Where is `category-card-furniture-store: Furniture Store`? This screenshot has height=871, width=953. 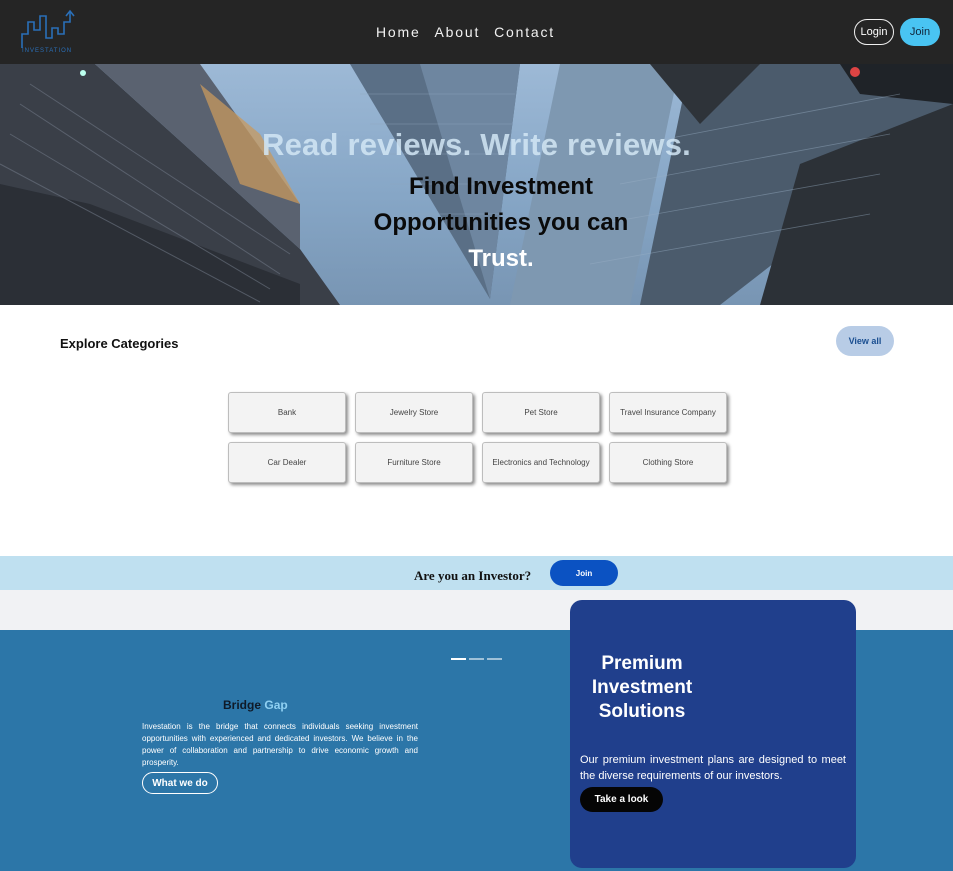 category-card-furniture-store: Furniture Store is located at coordinates (414, 462).